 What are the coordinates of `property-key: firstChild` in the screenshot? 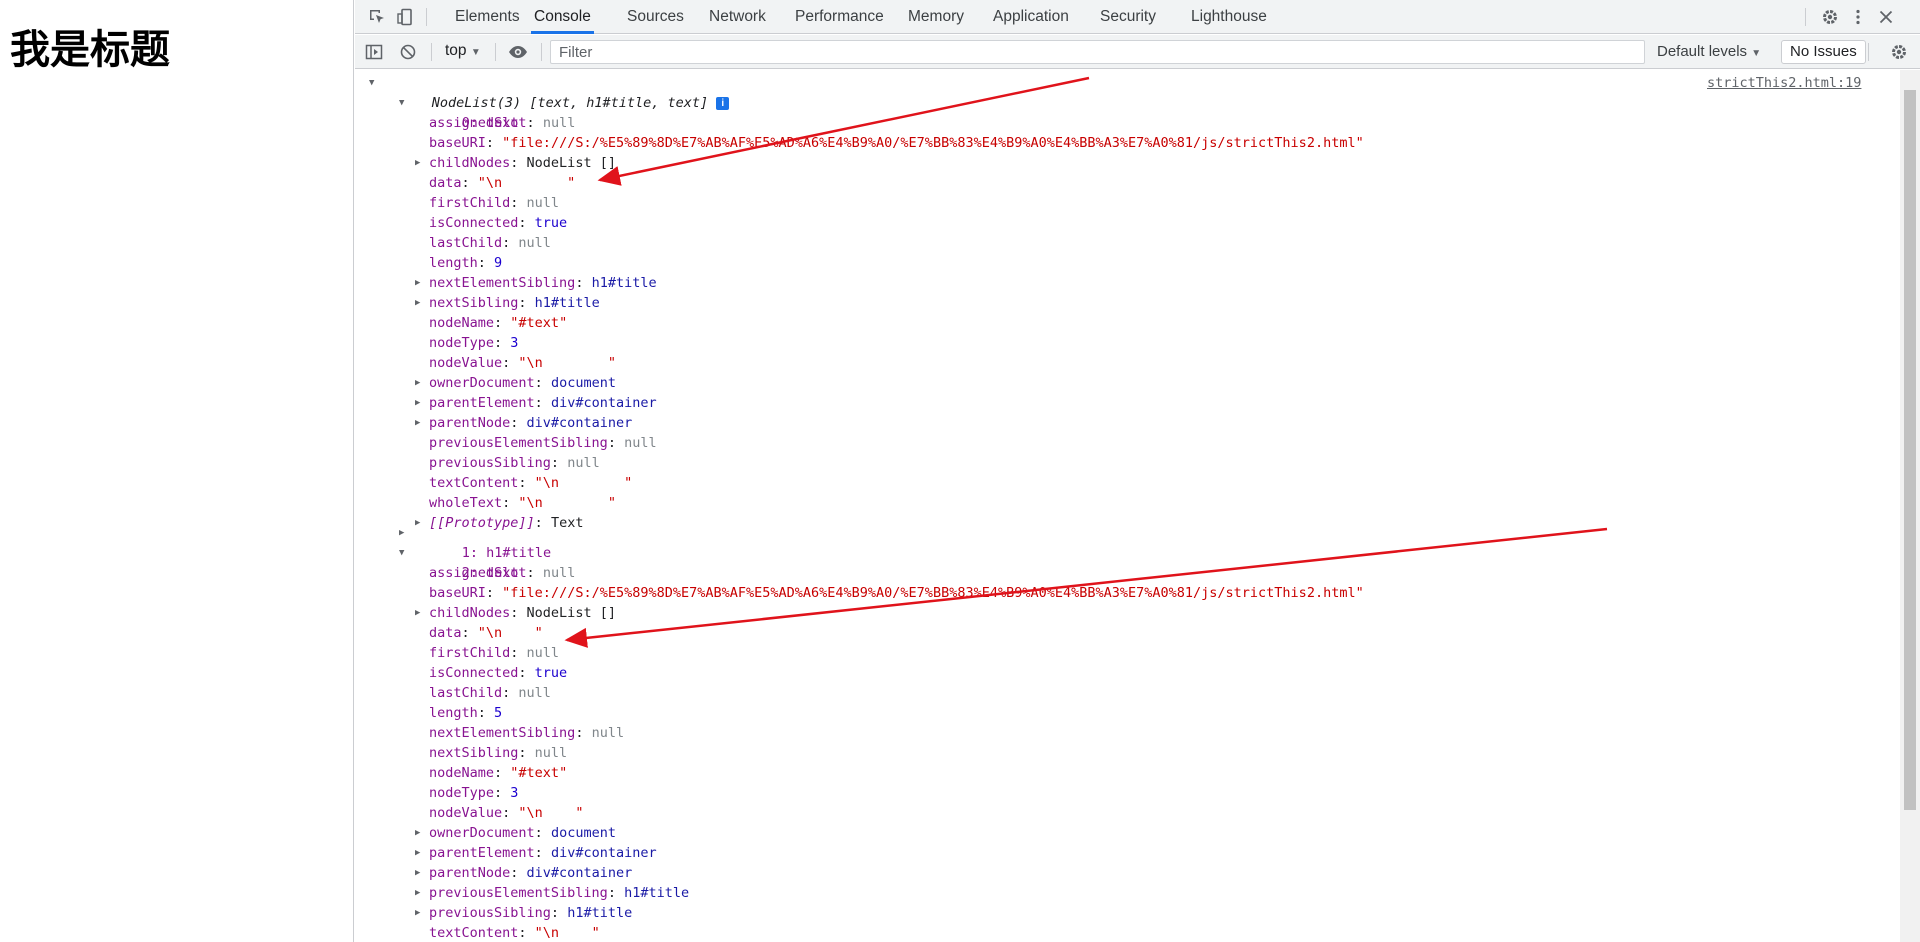 It's located at (470, 203).